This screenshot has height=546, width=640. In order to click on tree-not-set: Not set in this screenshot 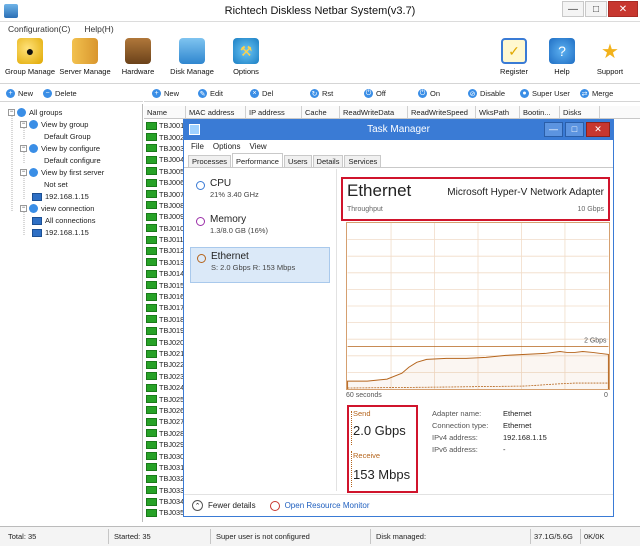, I will do `click(56, 184)`.